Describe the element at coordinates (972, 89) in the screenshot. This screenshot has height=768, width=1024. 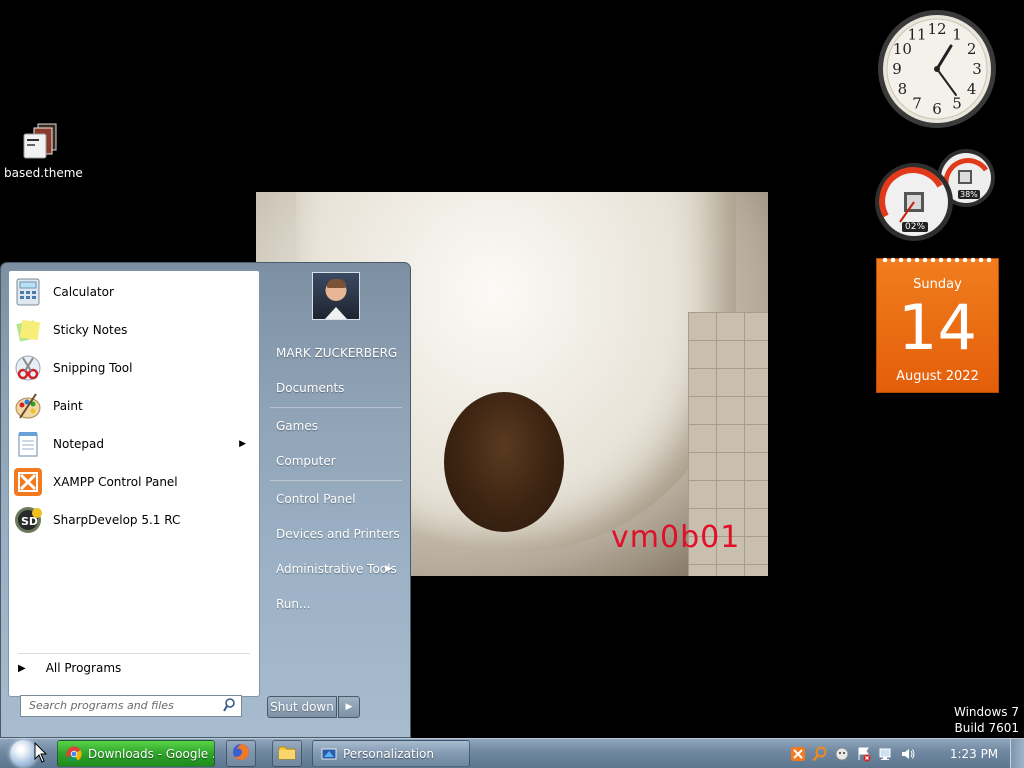
I see `clock-numeral: 4` at that location.